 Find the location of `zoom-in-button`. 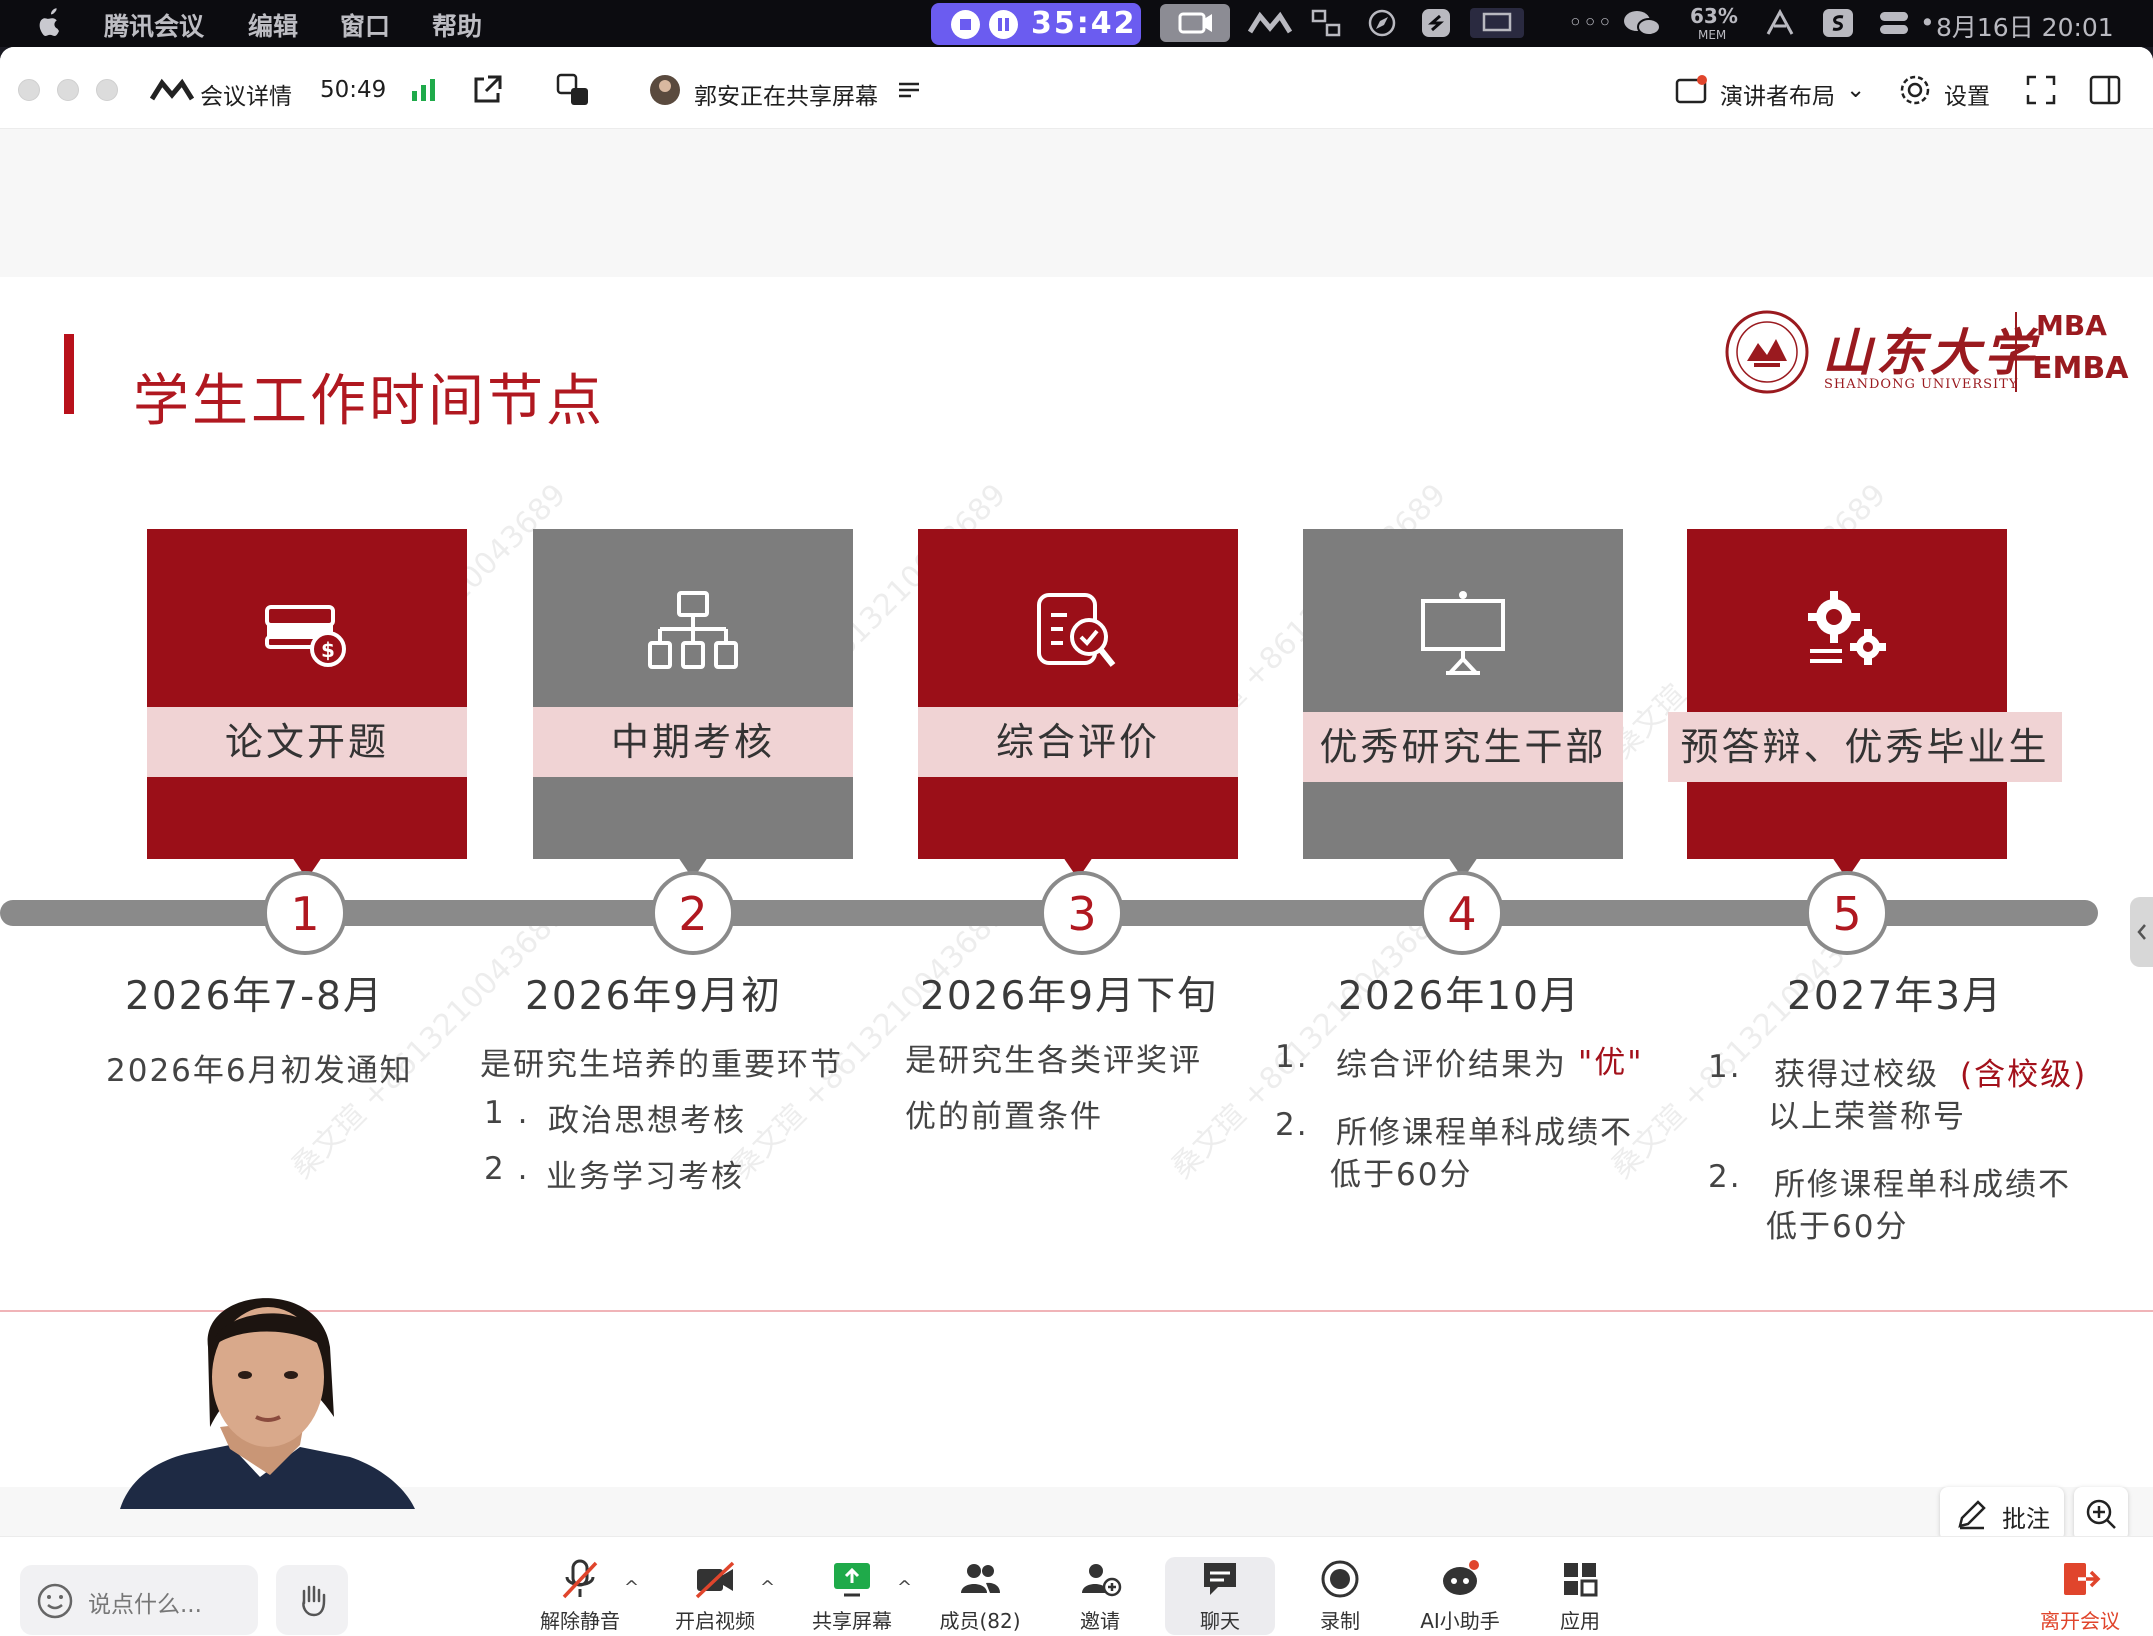

zoom-in-button is located at coordinates (2101, 1514).